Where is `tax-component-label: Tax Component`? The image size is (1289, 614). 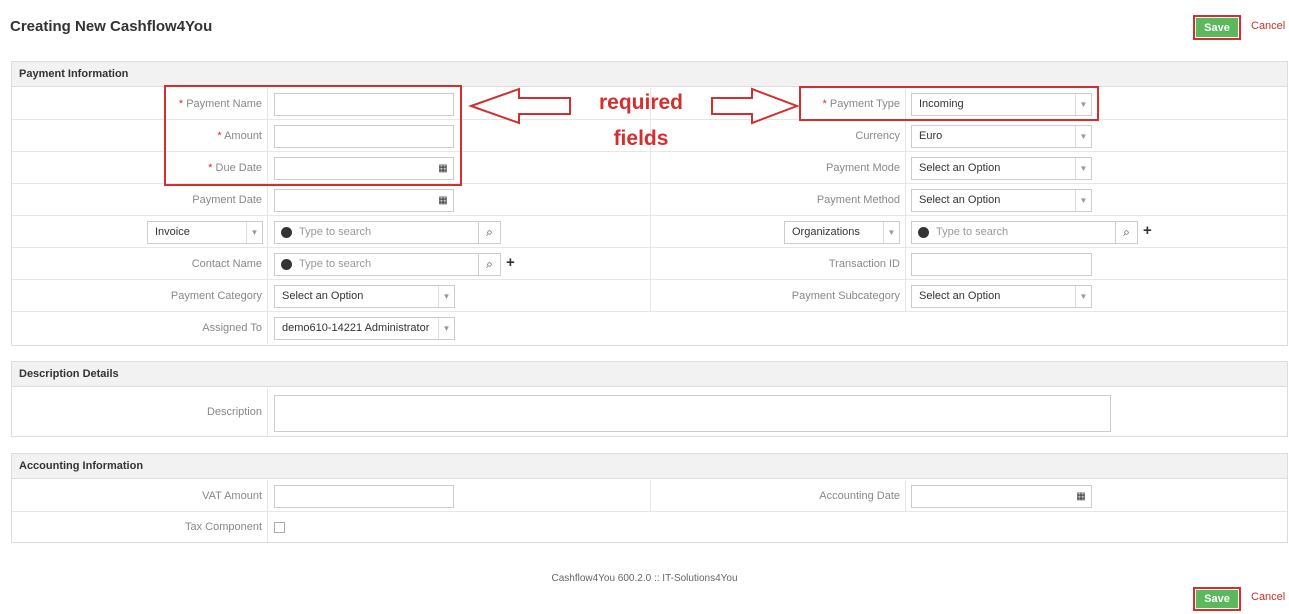
tax-component-label: Tax Component is located at coordinates (140, 527).